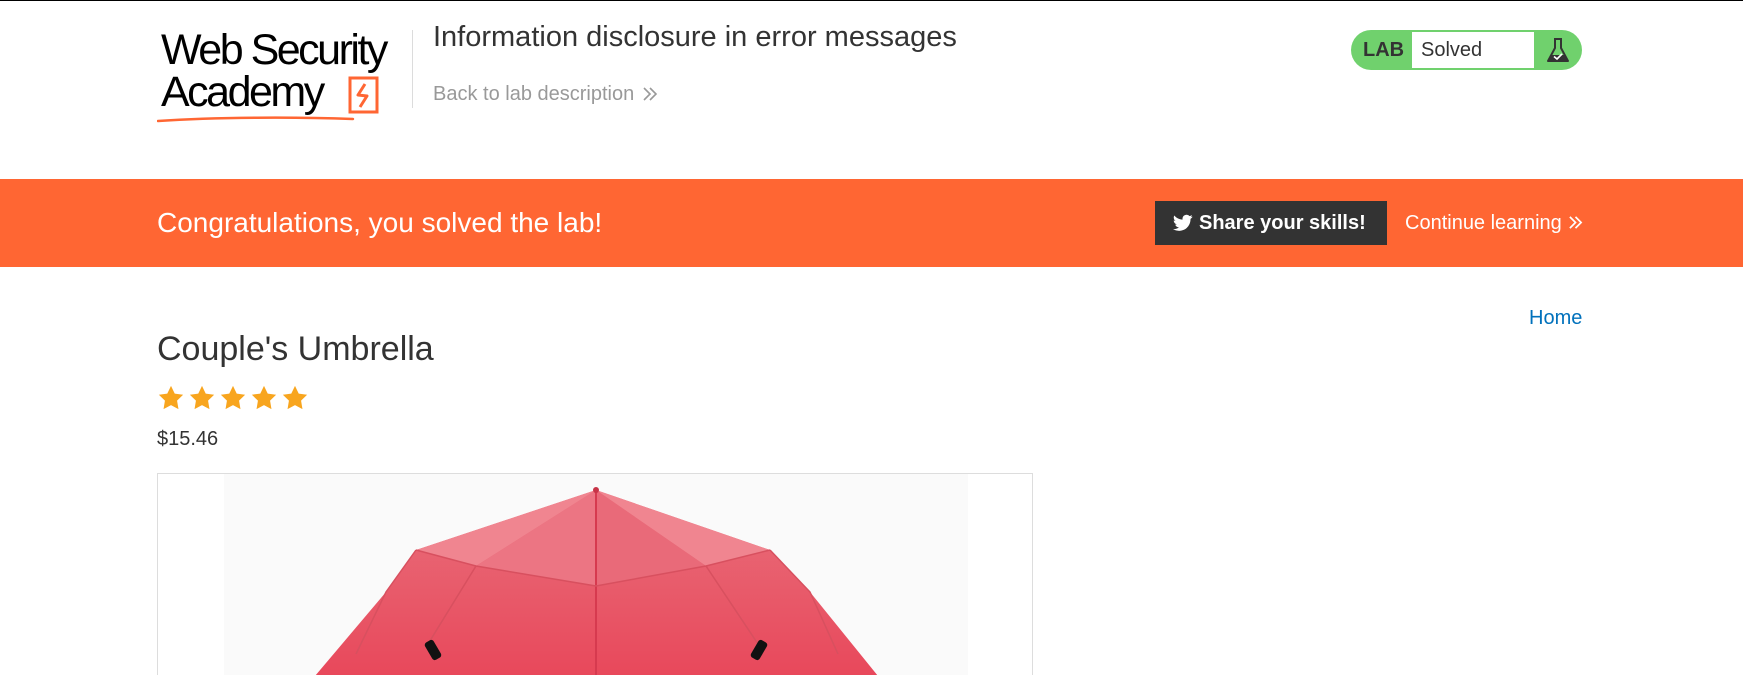  I want to click on lab-status-badge: LAB Solved, so click(1466, 50).